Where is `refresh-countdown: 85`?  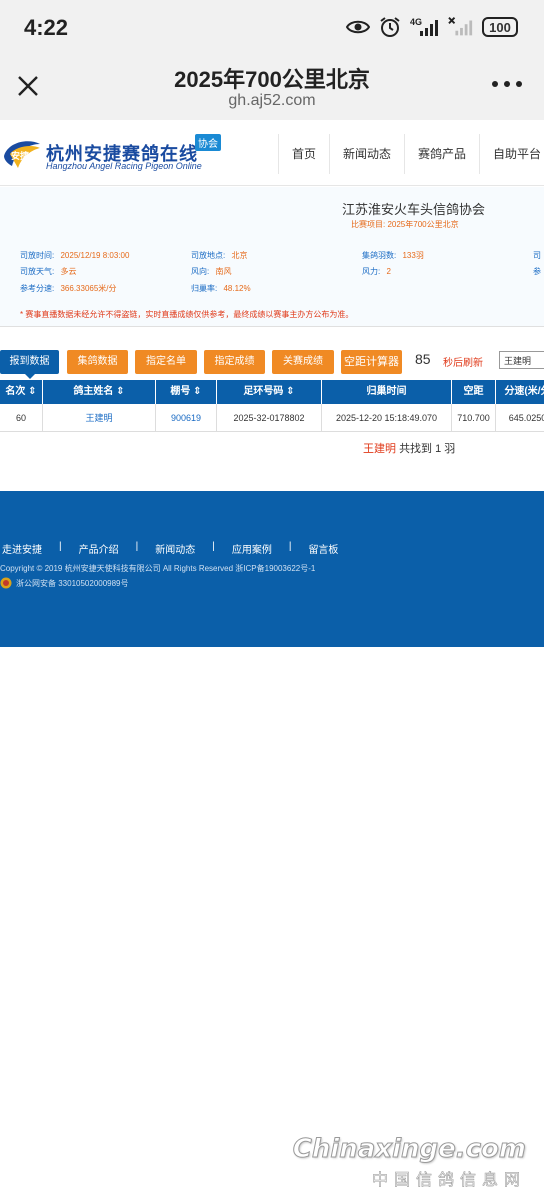 refresh-countdown: 85 is located at coordinates (423, 359).